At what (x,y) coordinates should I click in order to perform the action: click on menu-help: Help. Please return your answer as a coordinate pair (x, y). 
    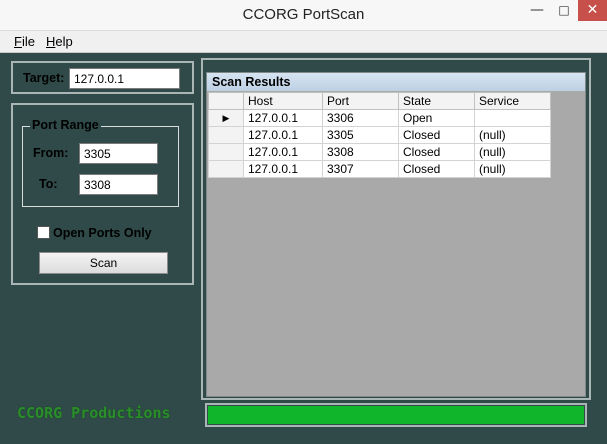
    Looking at the image, I should click on (59, 41).